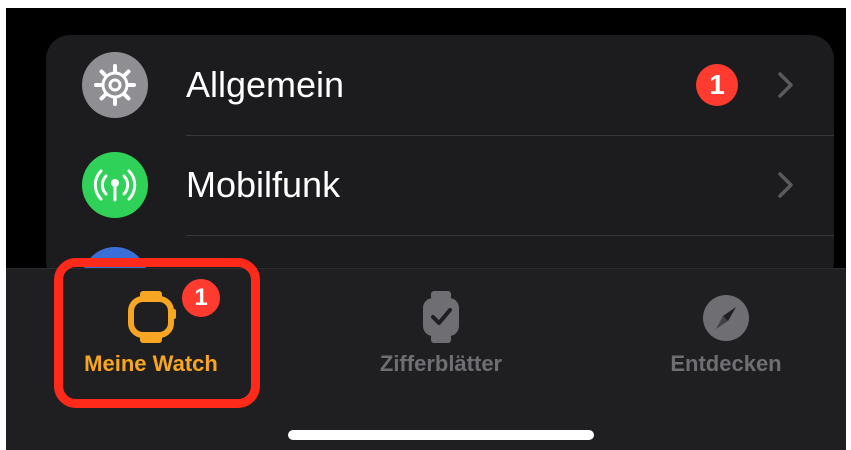 The width and height of the screenshot is (851, 450). I want to click on settings-row-label: Allgemein, so click(265, 84).